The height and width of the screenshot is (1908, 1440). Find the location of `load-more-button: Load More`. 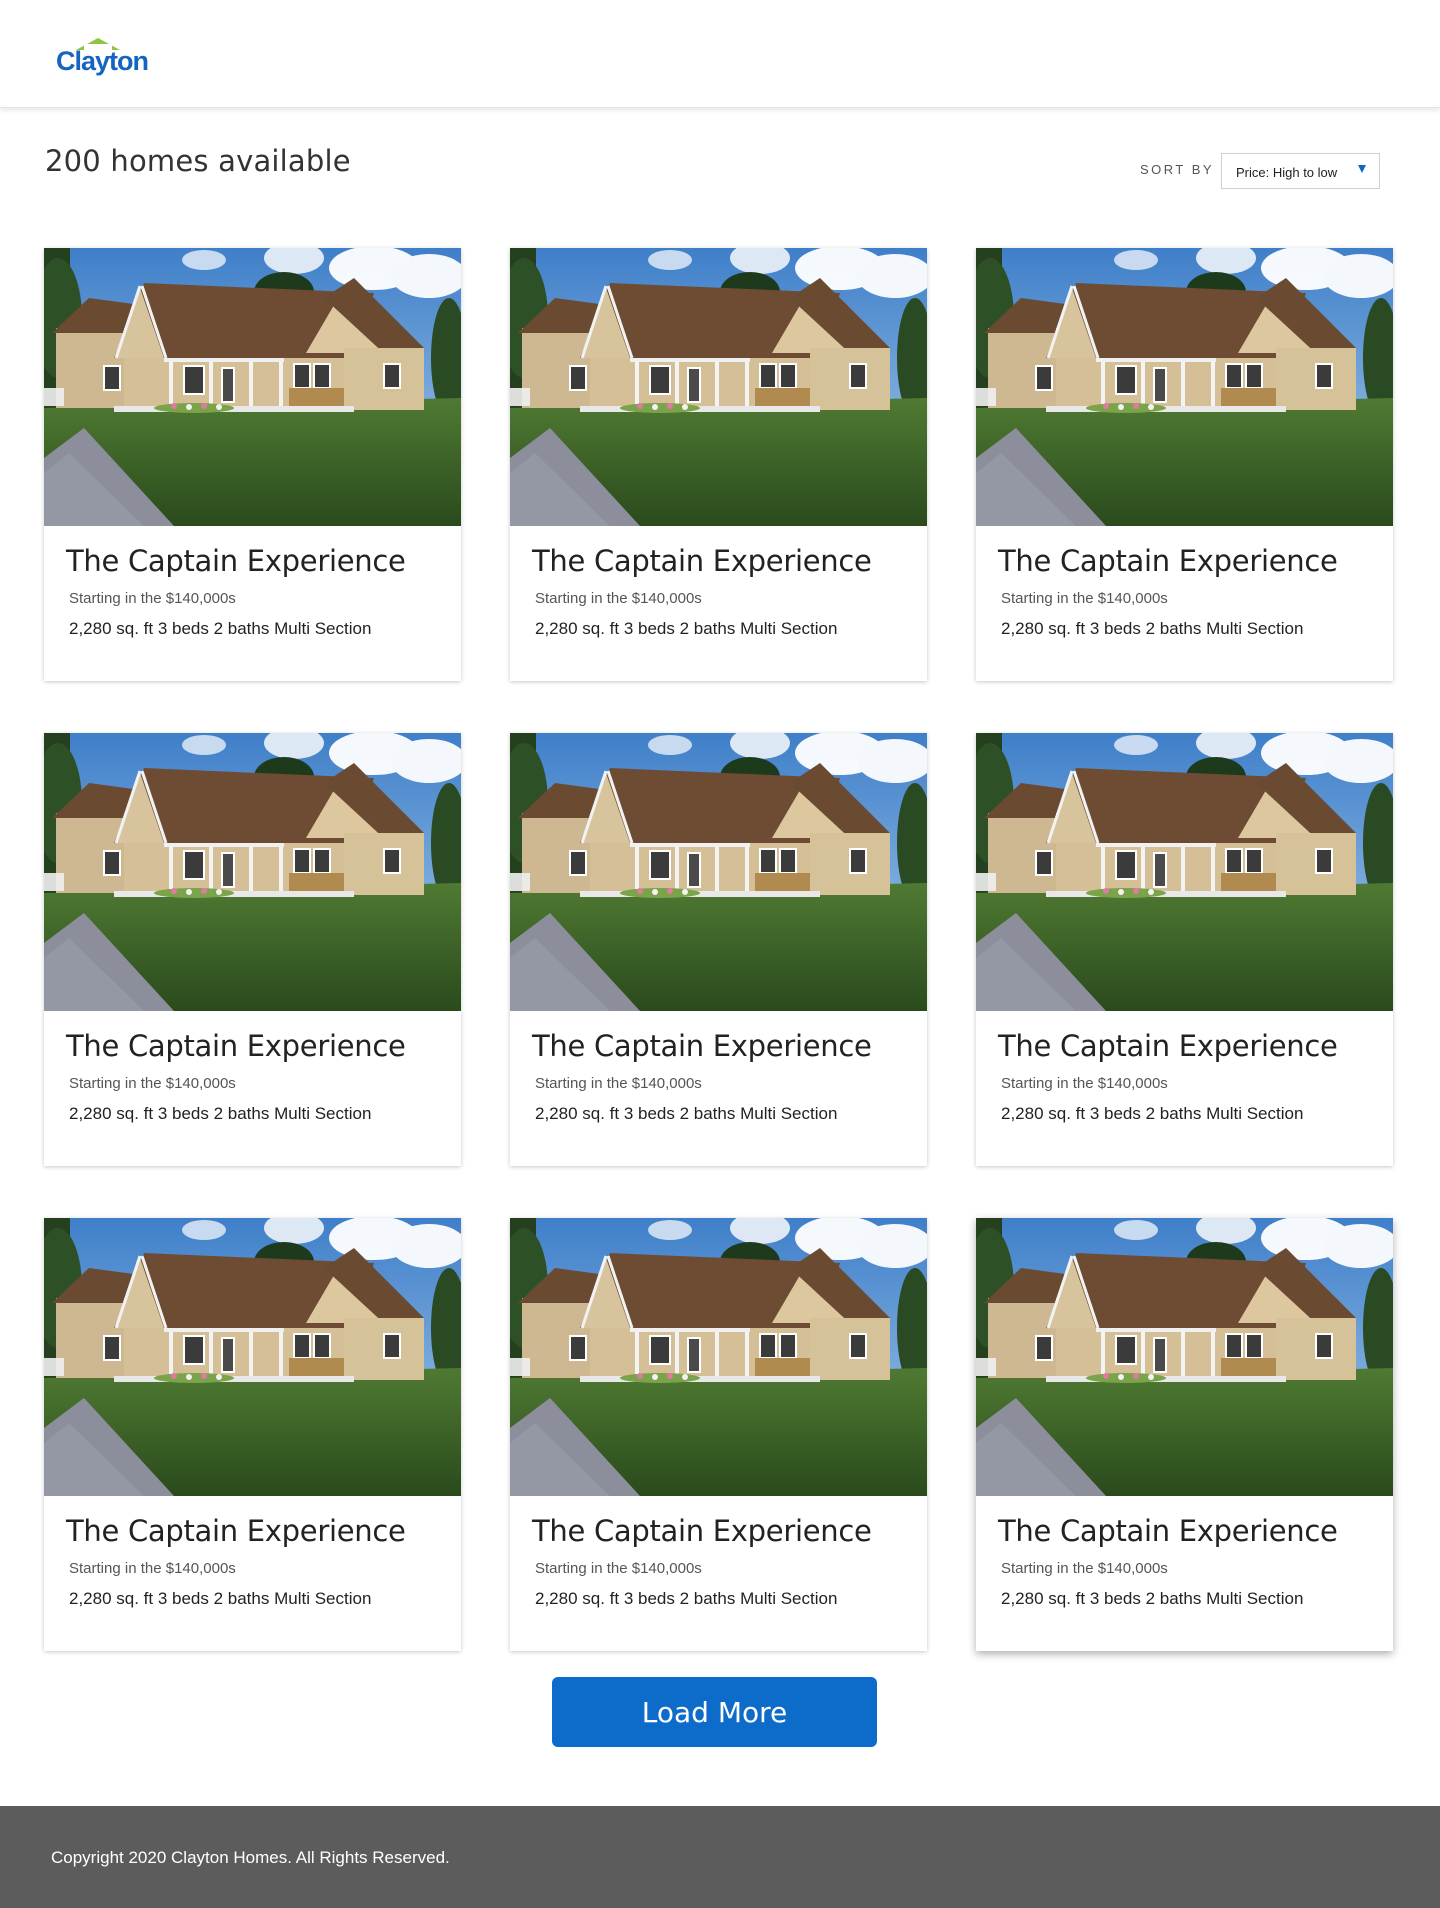

load-more-button: Load More is located at coordinates (714, 1712).